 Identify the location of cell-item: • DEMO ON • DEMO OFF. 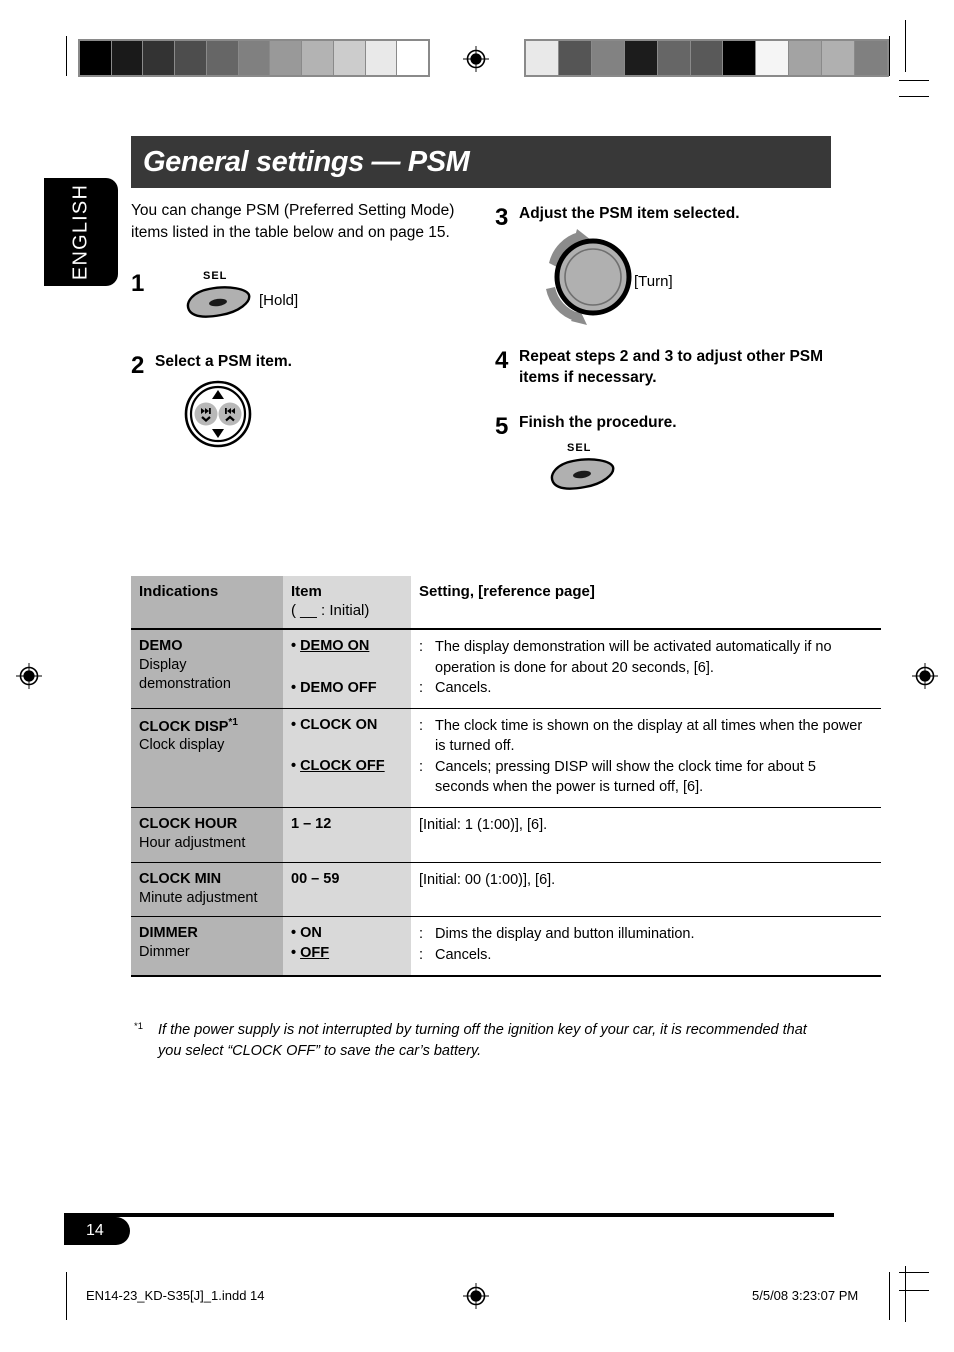
(347, 669).